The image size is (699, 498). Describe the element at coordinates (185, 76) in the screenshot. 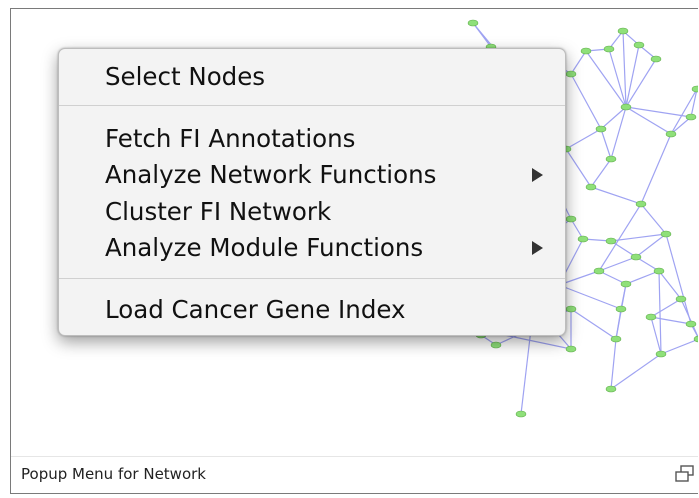

I see `menu-item-label: Select Nodes` at that location.